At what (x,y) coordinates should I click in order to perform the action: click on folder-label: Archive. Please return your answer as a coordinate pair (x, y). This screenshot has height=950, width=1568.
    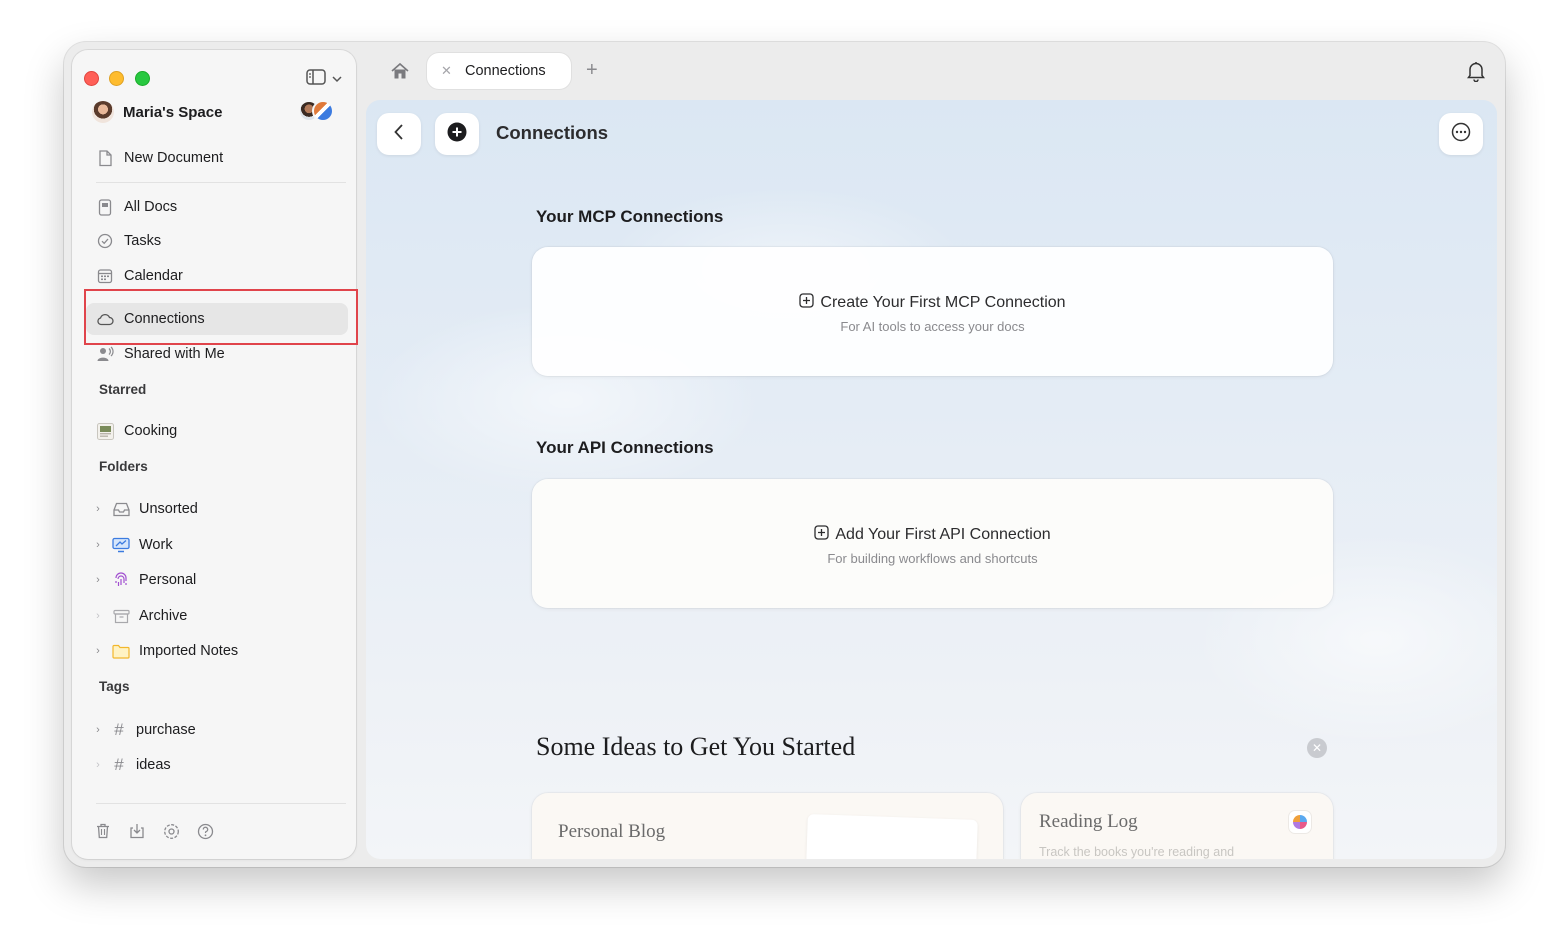
    Looking at the image, I should click on (163, 616).